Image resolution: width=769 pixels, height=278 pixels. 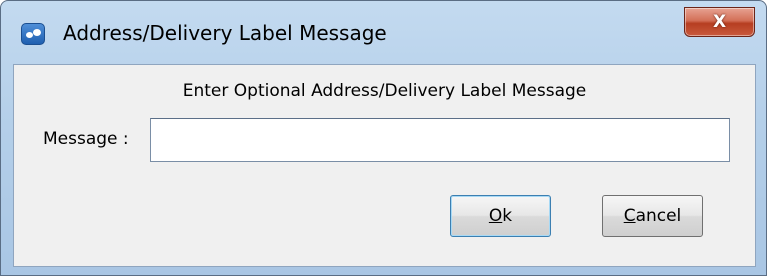 I want to click on close-button: X, so click(x=719, y=22).